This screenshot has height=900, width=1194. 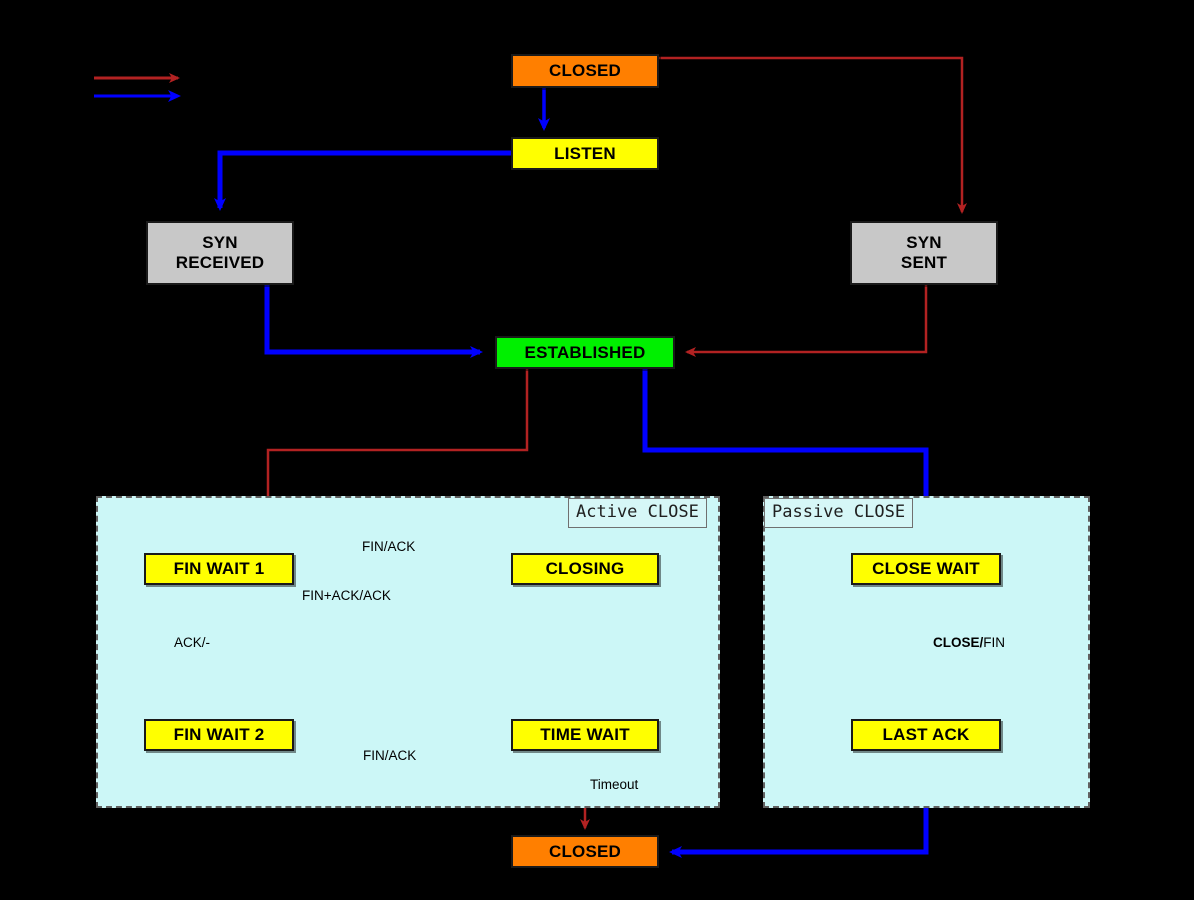 What do you see at coordinates (585, 735) in the screenshot?
I see `state-time-wait: TIME WAIT` at bounding box center [585, 735].